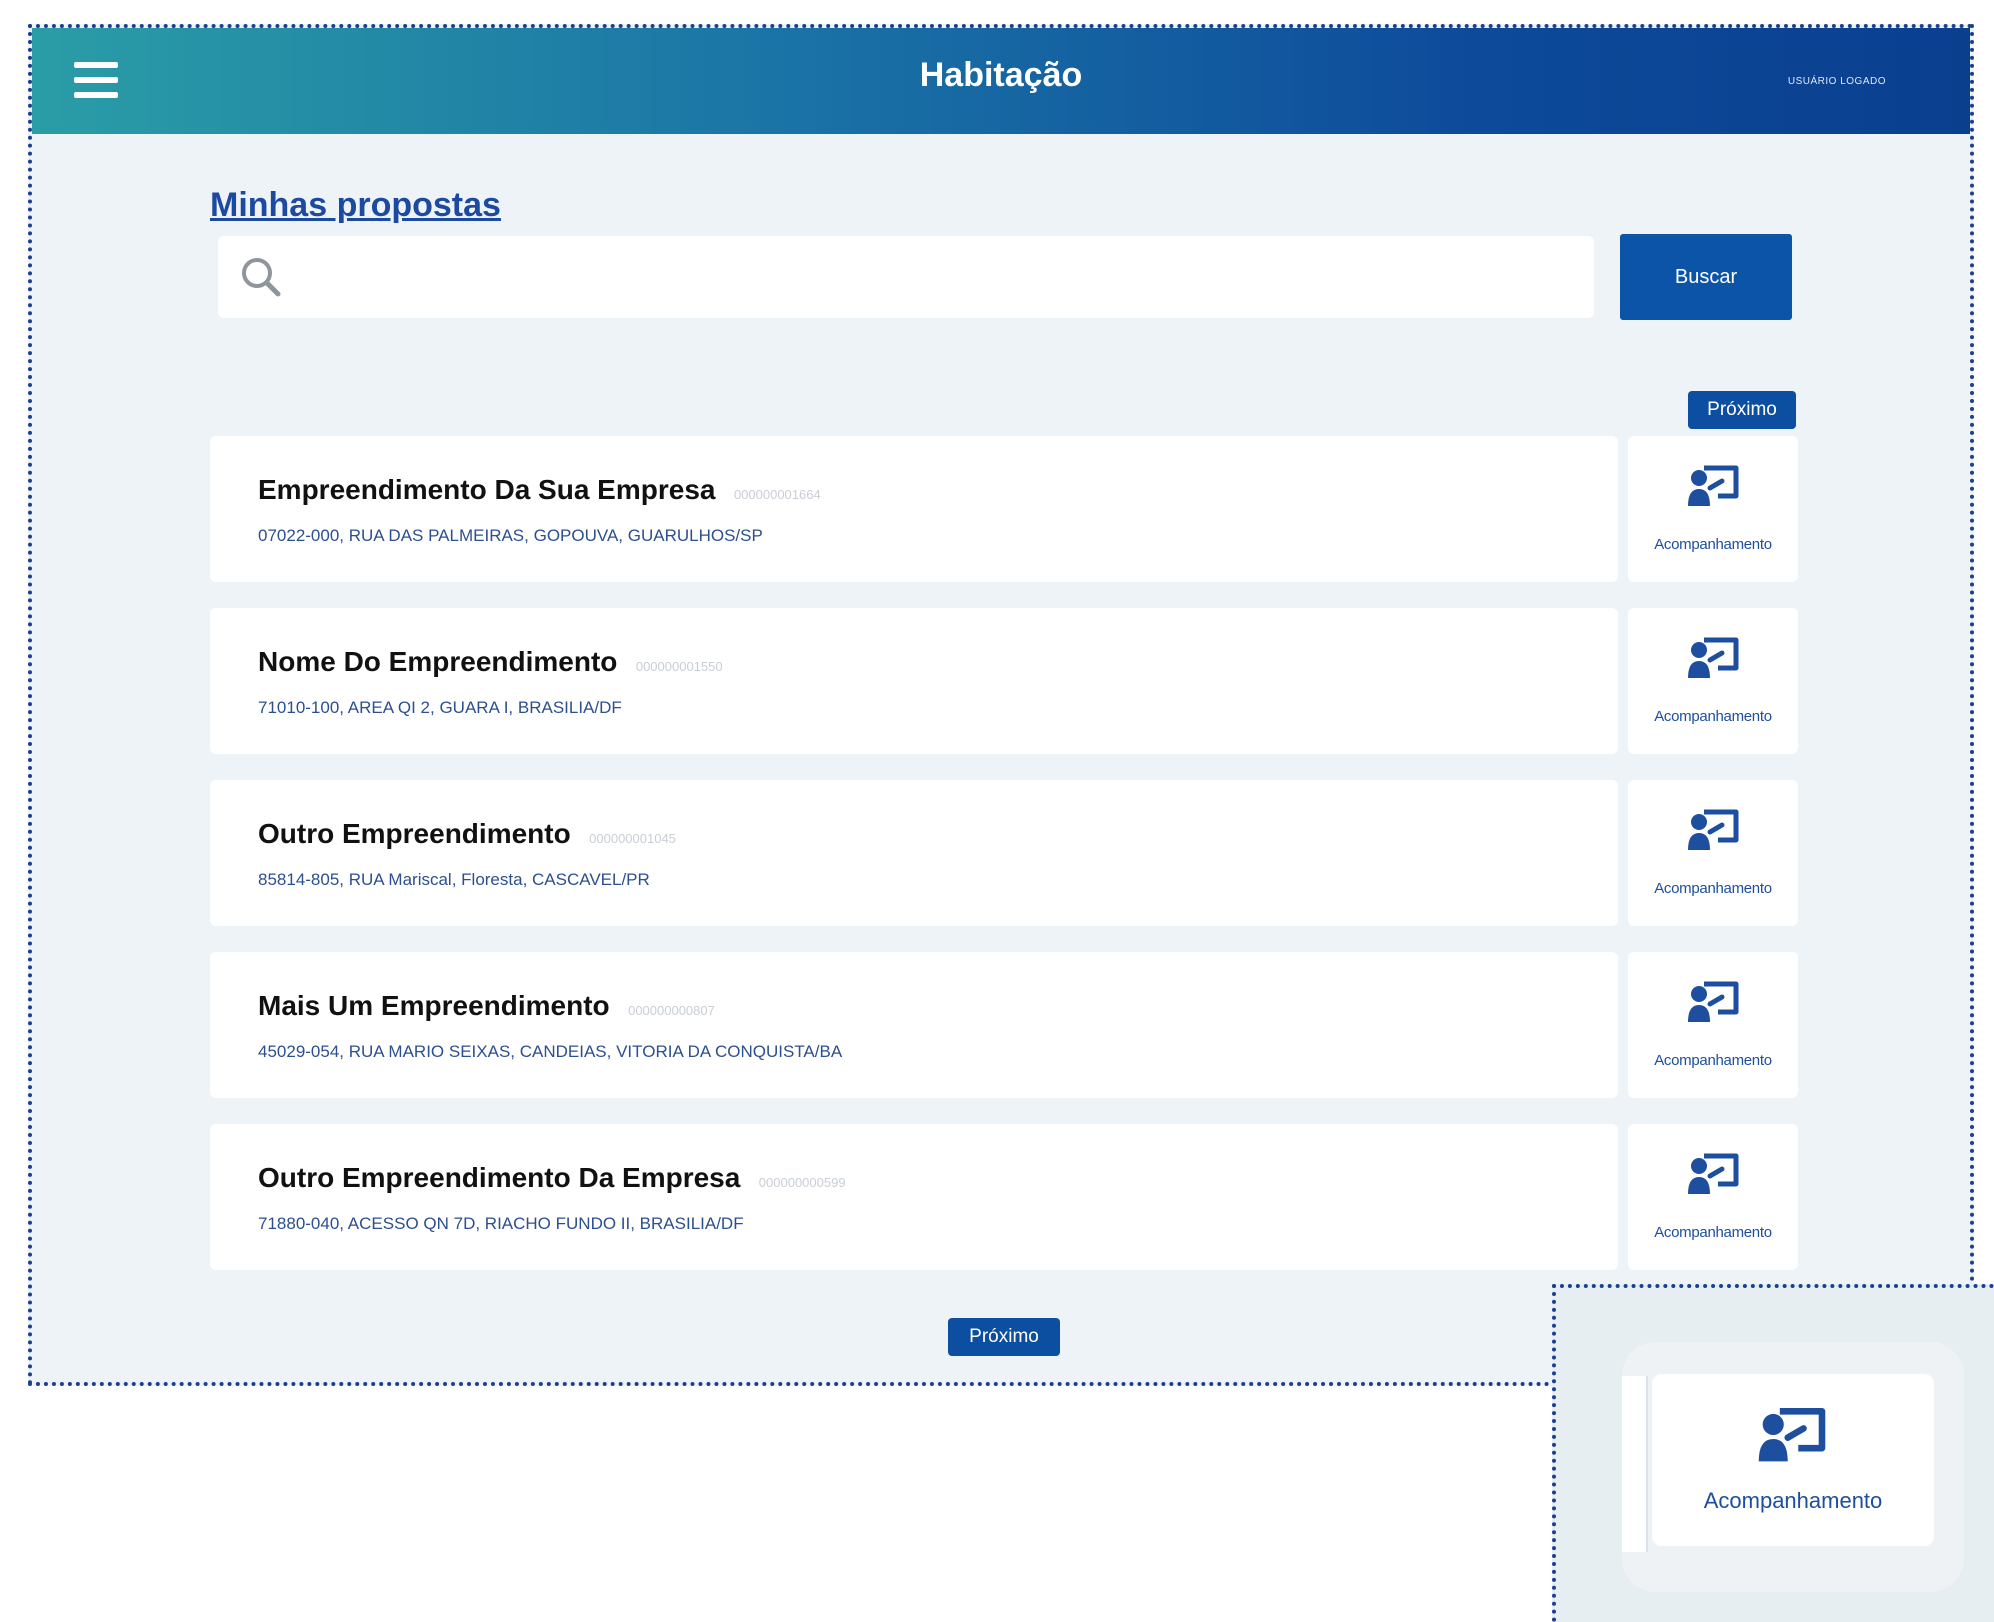  Describe the element at coordinates (777, 494) in the screenshot. I see `proposal-code: 000000001664` at that location.